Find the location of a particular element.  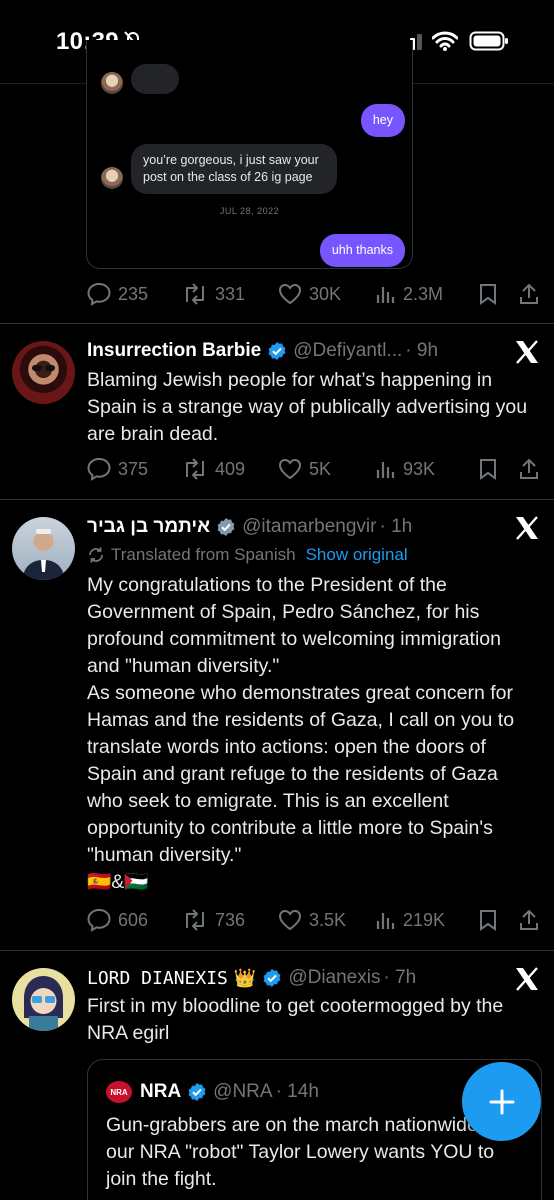

reply-button: 375 is located at coordinates (133, 469).